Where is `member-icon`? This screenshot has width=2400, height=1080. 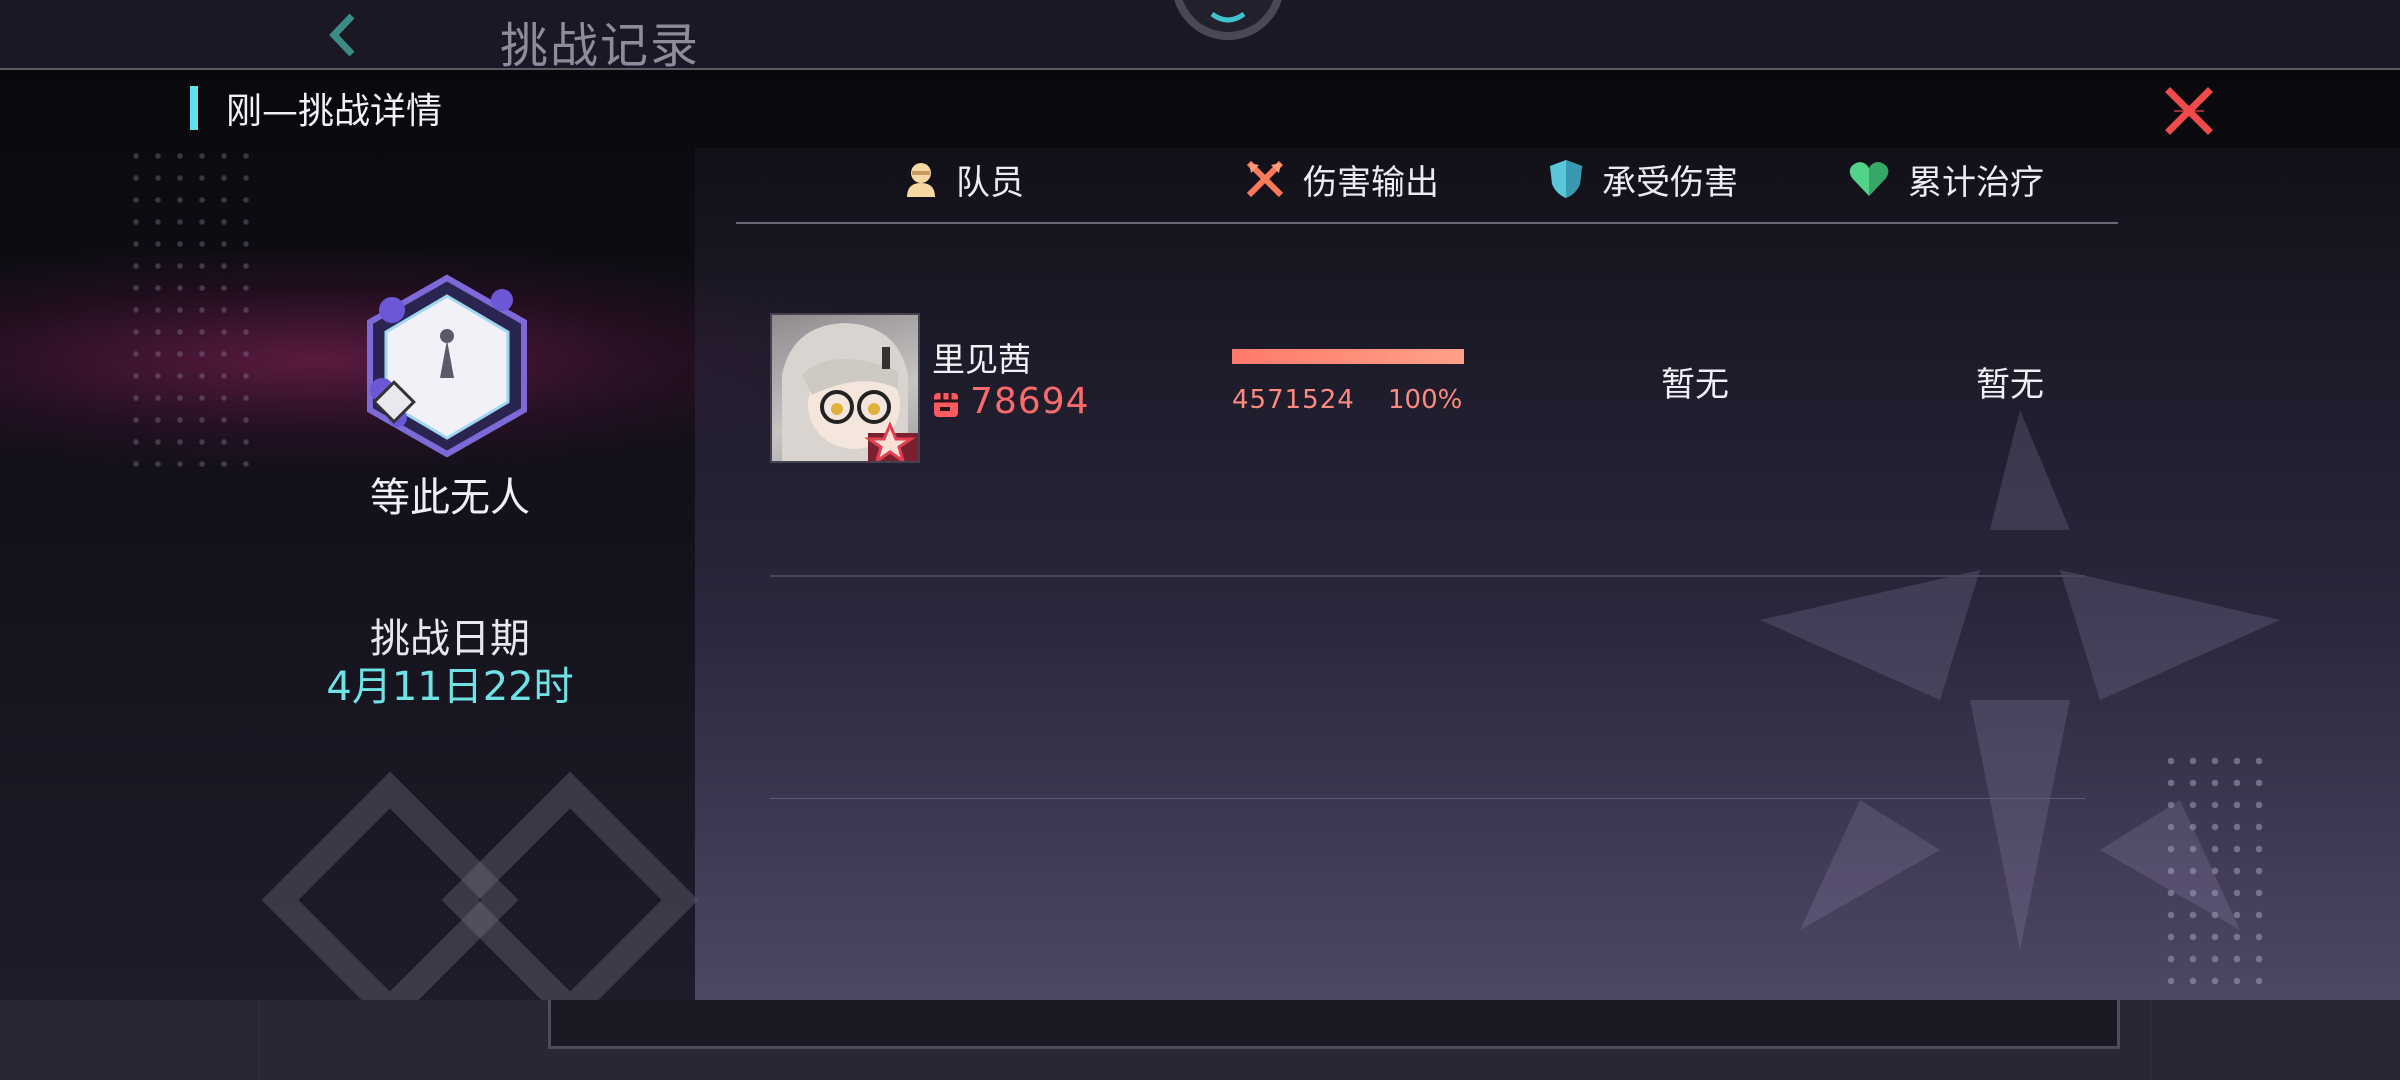
member-icon is located at coordinates (921, 180).